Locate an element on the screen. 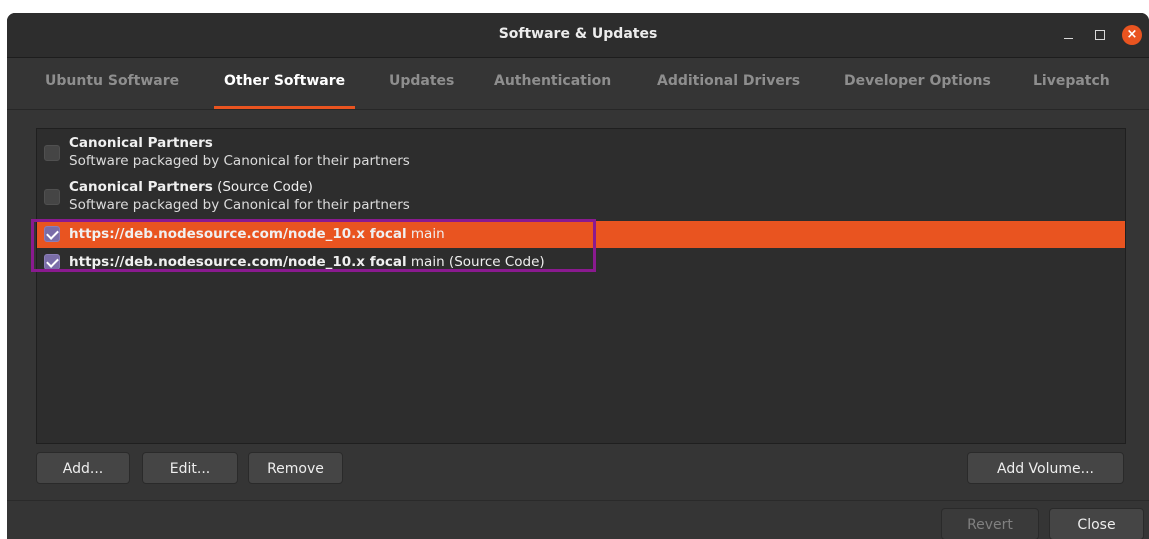 Image resolution: width=1149 pixels, height=539 pixels. tab-developer-options: Developer Options is located at coordinates (917, 83).